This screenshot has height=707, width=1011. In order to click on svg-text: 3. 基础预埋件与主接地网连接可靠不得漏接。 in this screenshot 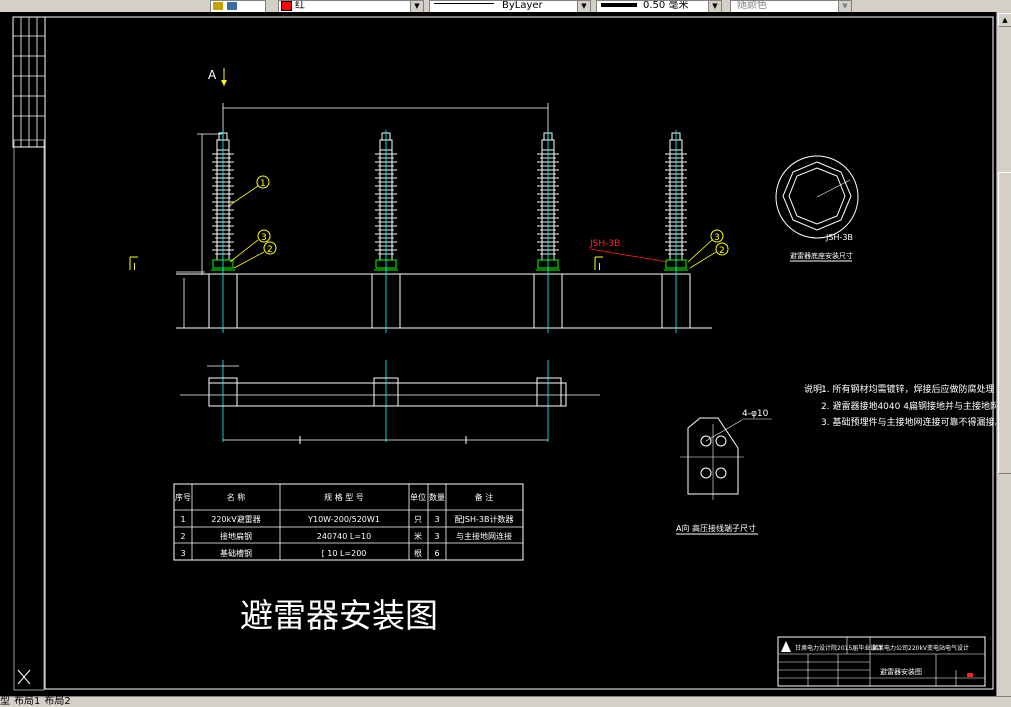, I will do `click(908, 422)`.